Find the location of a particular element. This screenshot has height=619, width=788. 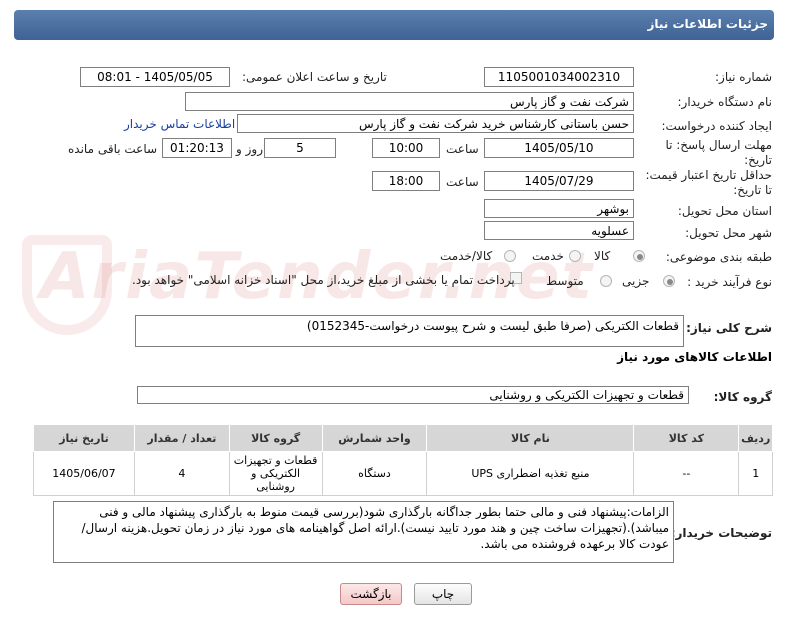

goods-group-label: گروه کالا: is located at coordinates (742, 397).